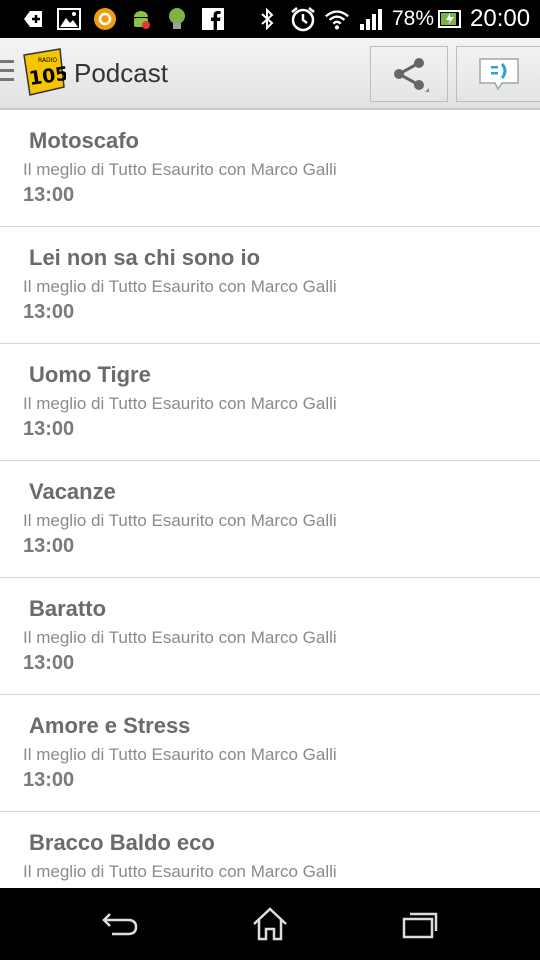 This screenshot has width=540, height=960. Describe the element at coordinates (33, 19) in the screenshot. I see `add-notification-icon` at that location.